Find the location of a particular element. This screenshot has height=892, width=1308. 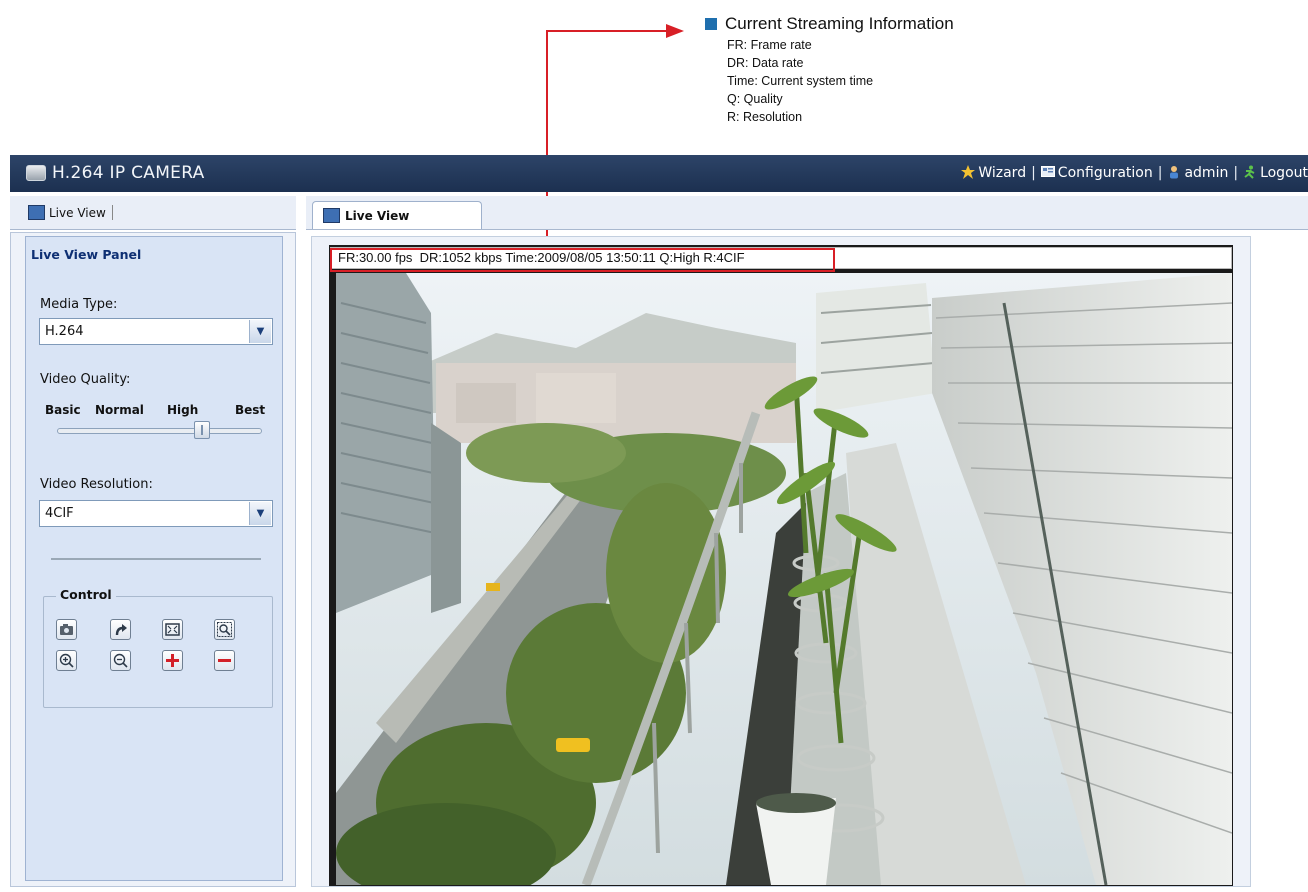

digital-zoom-button is located at coordinates (224, 629).